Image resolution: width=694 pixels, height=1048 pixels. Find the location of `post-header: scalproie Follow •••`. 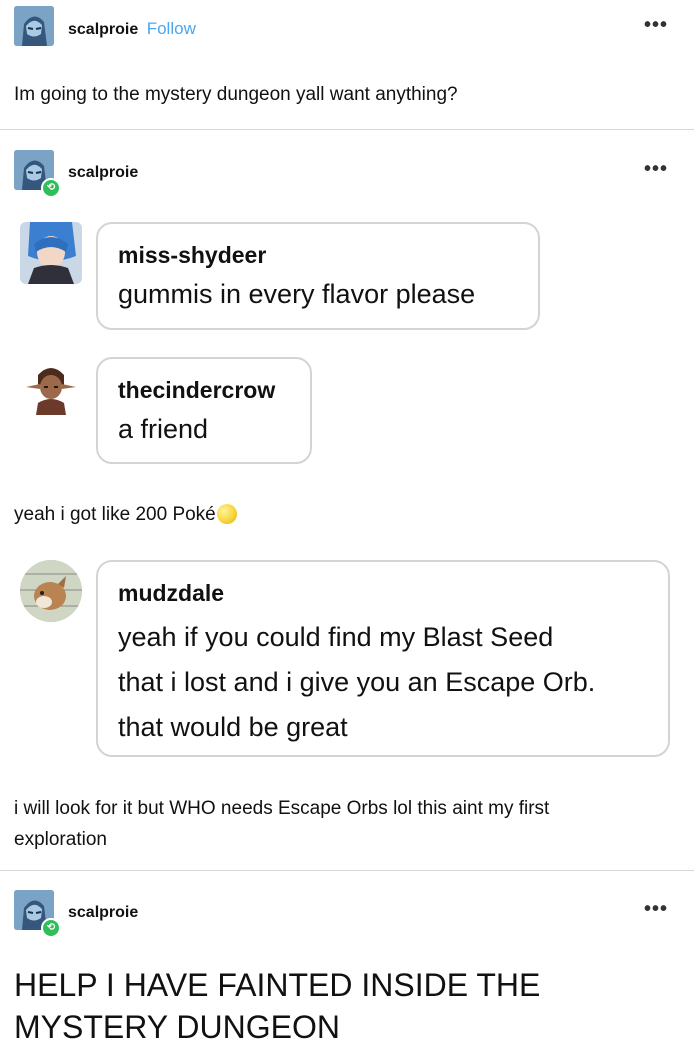

post-header: scalproie Follow ••• is located at coordinates (347, 28).